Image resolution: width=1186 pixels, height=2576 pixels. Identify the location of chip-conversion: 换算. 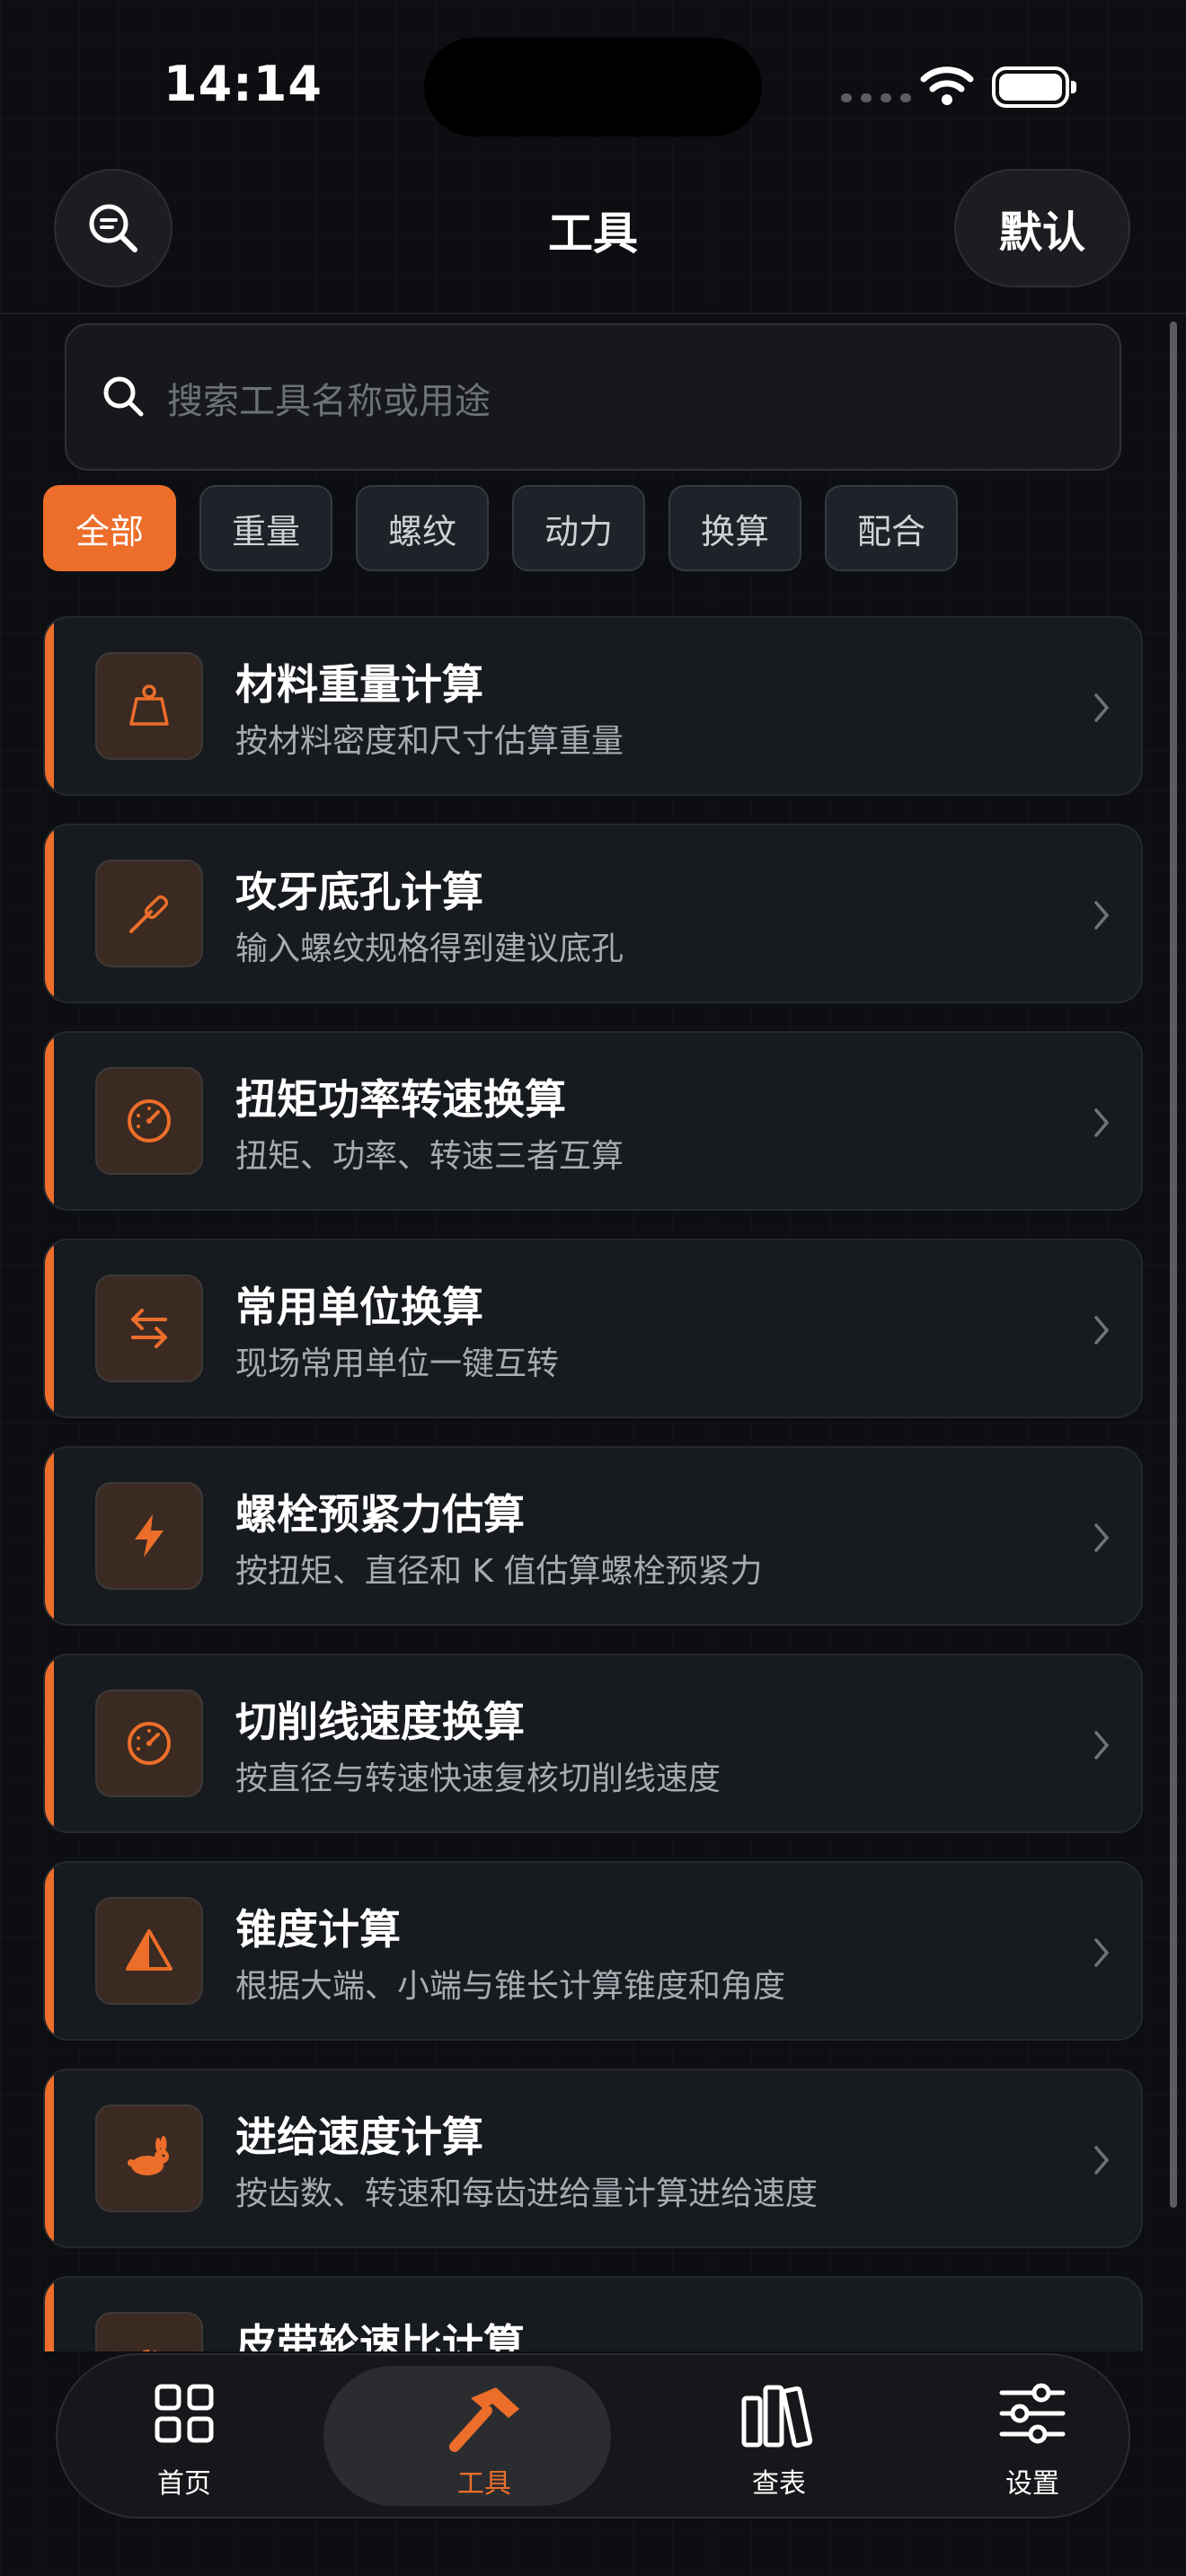
(734, 528).